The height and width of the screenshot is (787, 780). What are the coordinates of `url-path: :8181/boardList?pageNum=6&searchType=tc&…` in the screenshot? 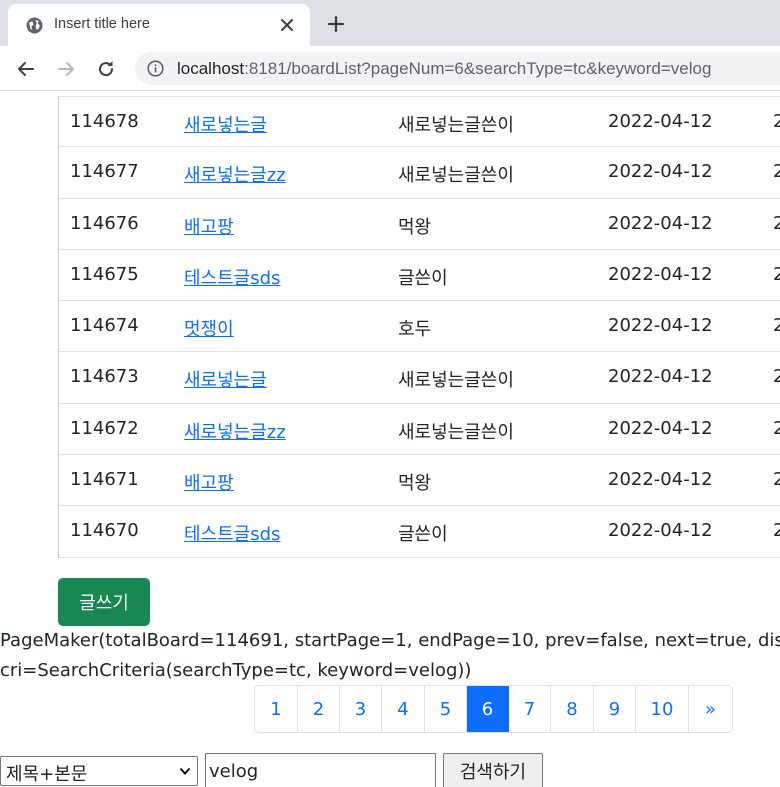 It's located at (478, 68).